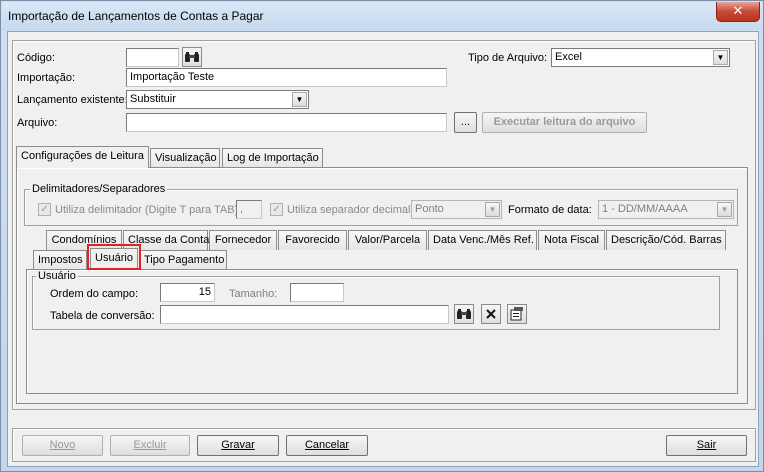 The height and width of the screenshot is (472, 764). I want to click on form-edit-icon, so click(516, 314).